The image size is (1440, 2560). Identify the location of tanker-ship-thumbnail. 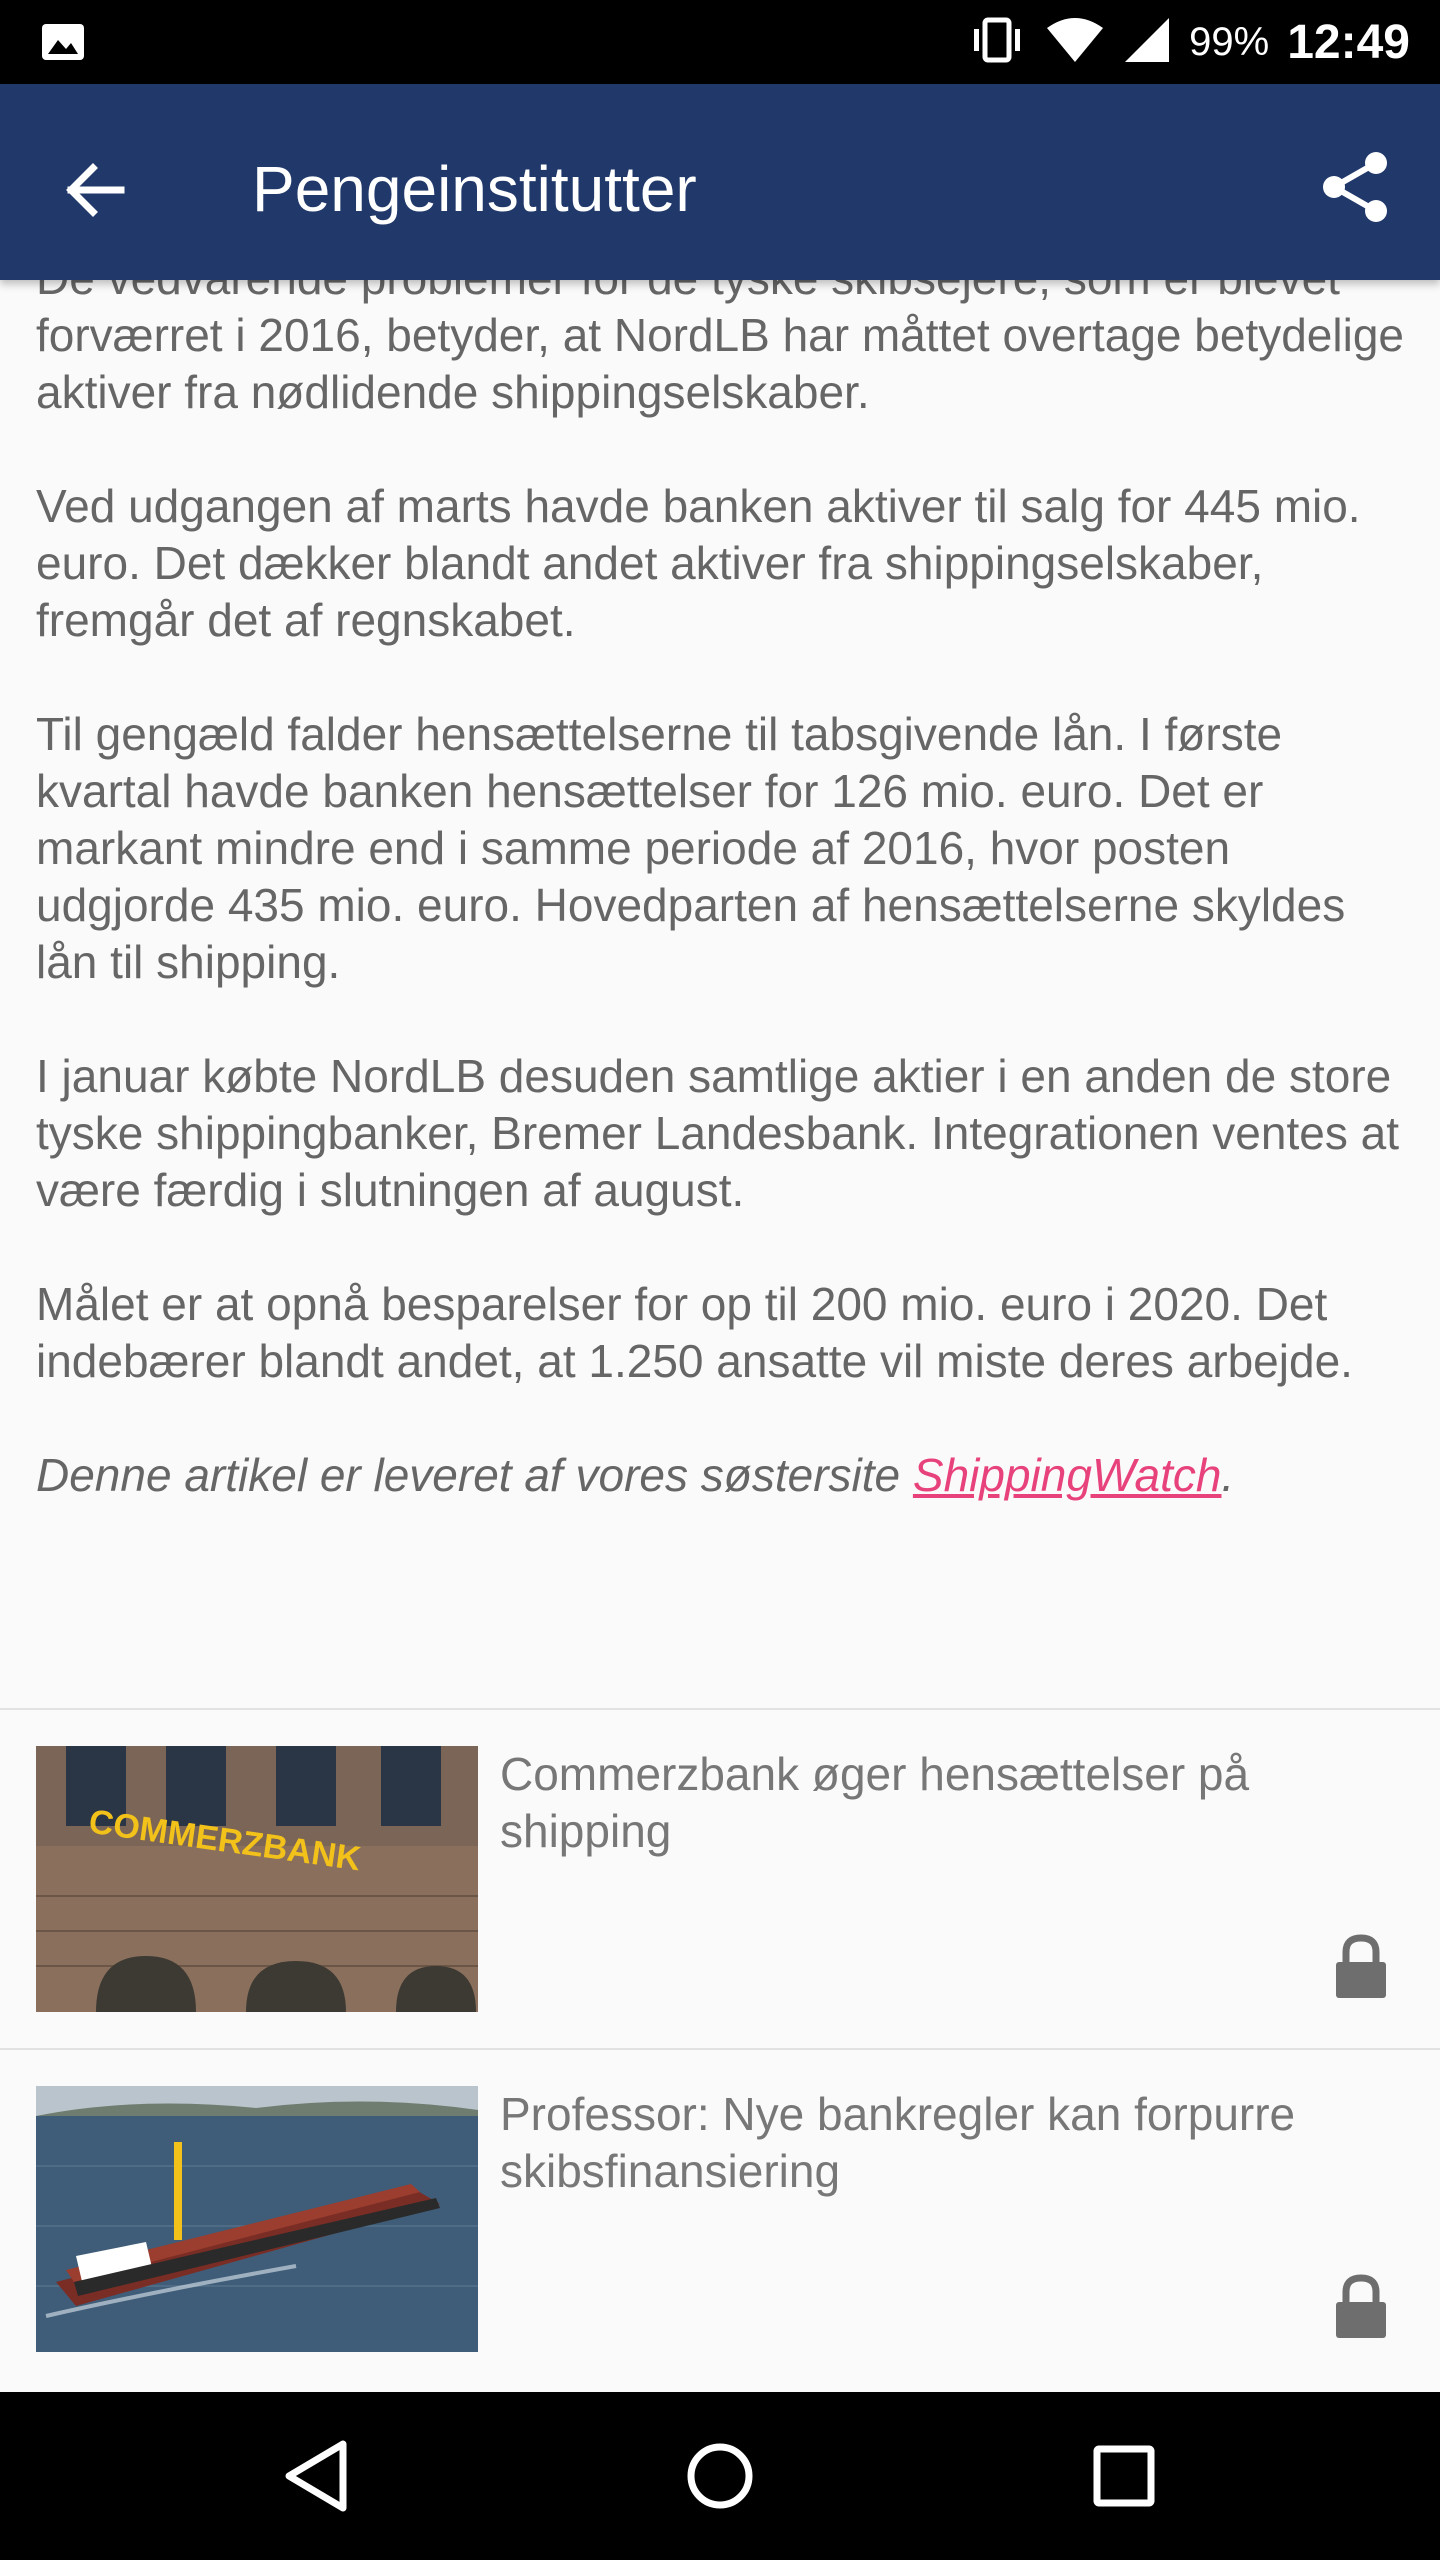
(257, 2219).